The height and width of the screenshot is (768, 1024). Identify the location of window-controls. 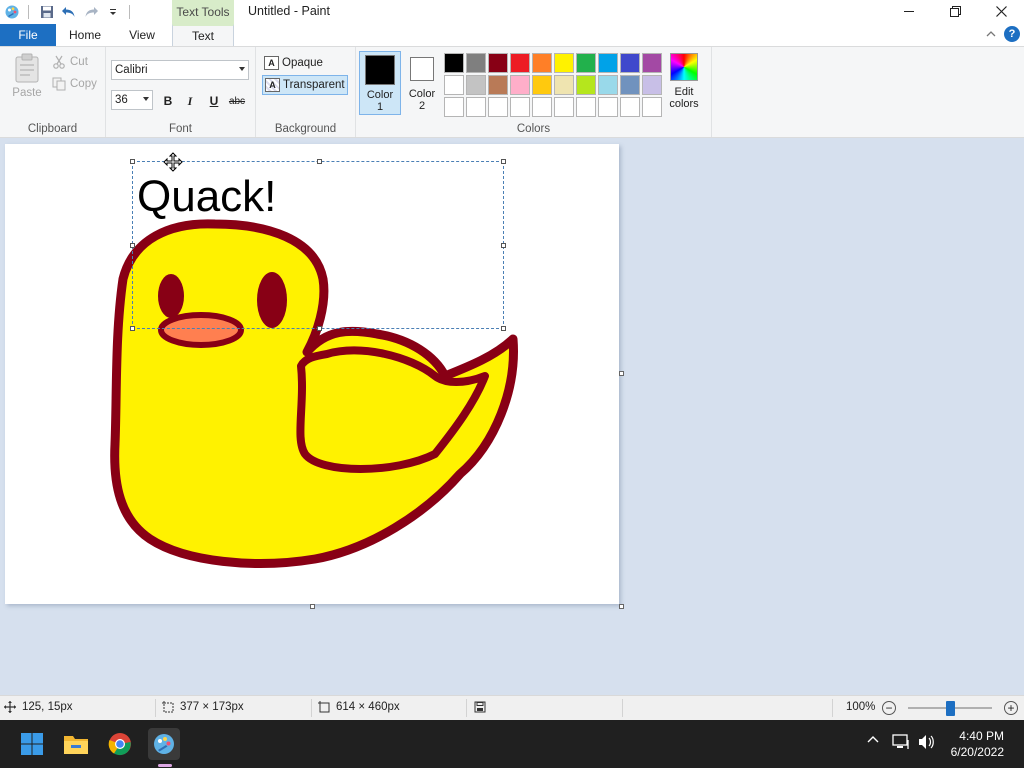
(955, 12).